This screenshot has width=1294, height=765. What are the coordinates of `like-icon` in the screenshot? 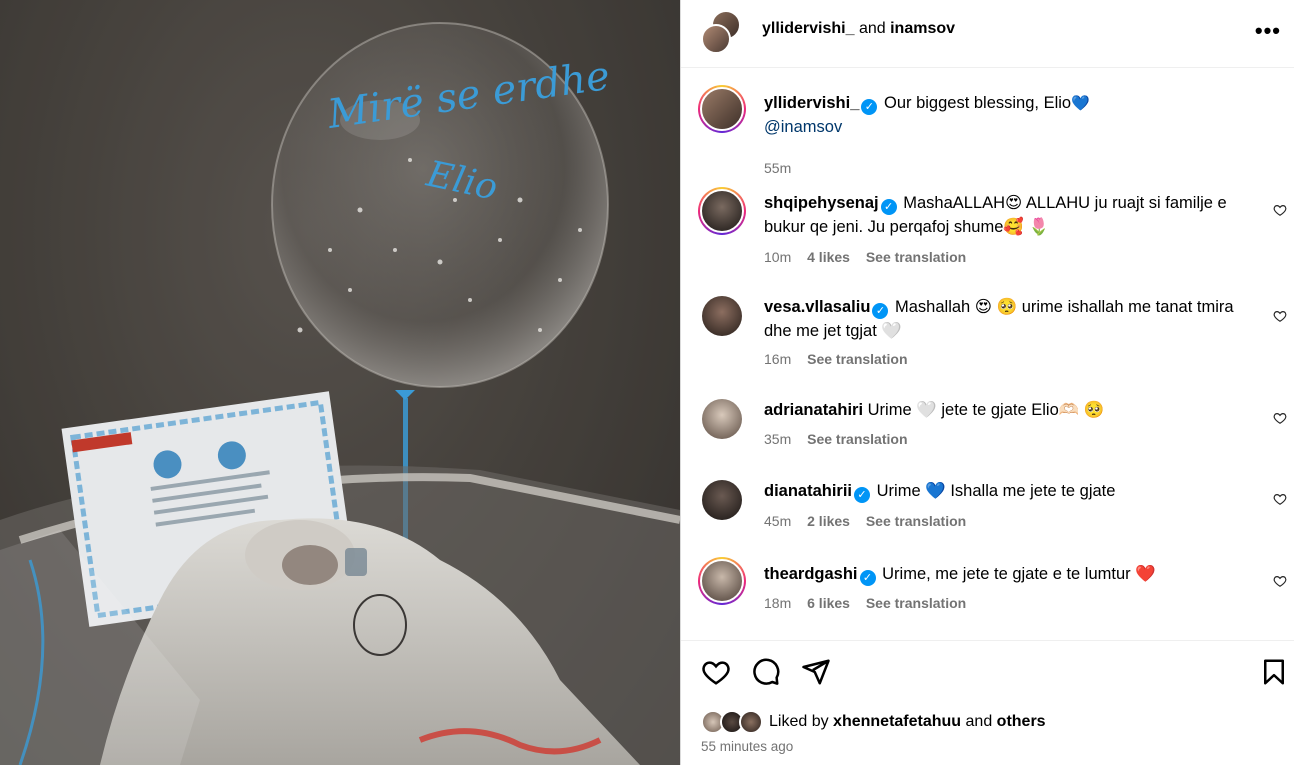 It's located at (716, 672).